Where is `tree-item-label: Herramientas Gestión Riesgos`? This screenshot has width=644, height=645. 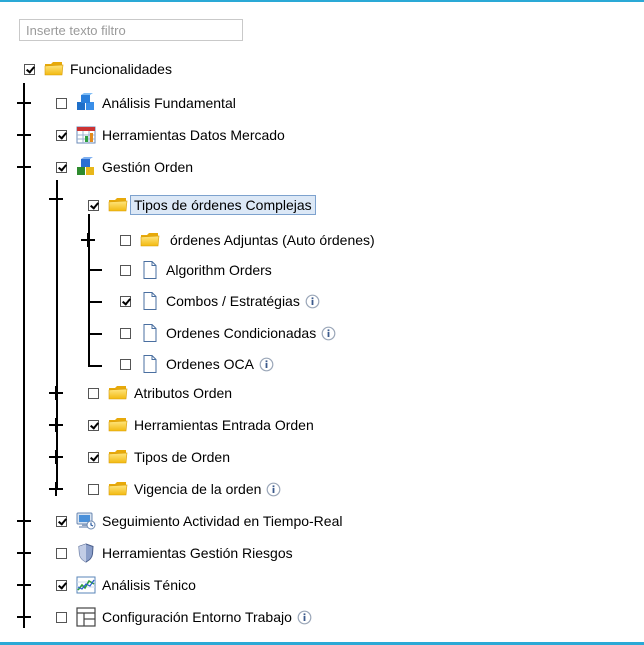 tree-item-label: Herramientas Gestión Riesgos is located at coordinates (197, 553).